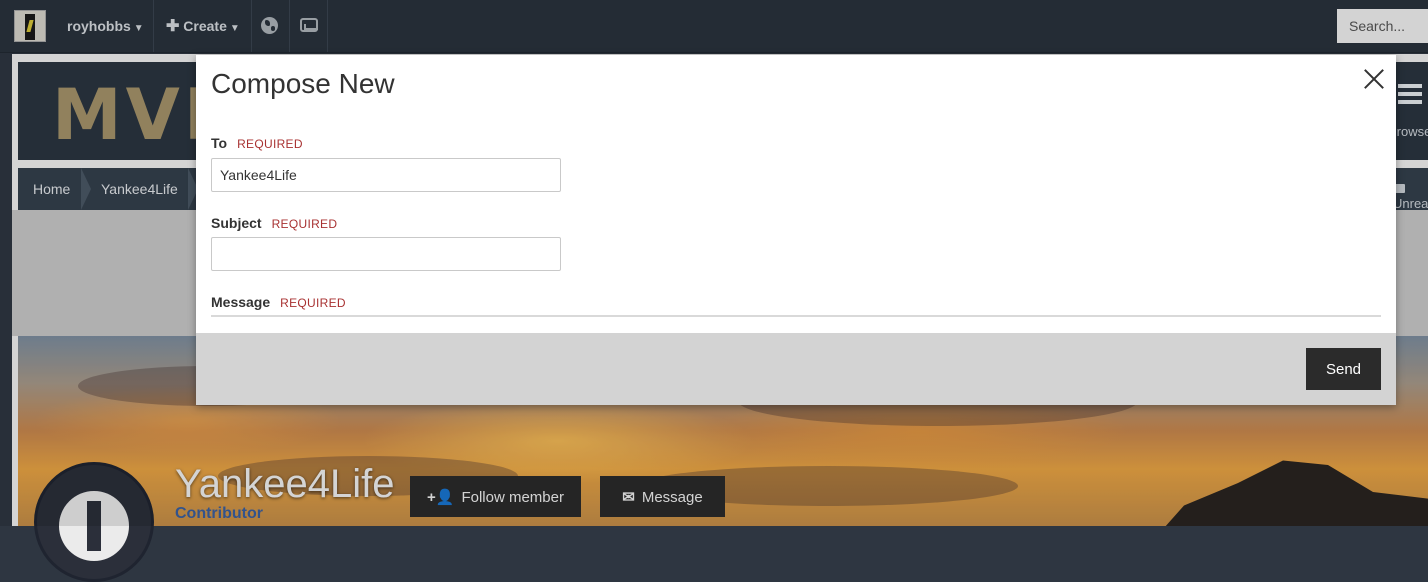 The image size is (1428, 582). Describe the element at coordinates (219, 143) in the screenshot. I see `to-label-text: To` at that location.